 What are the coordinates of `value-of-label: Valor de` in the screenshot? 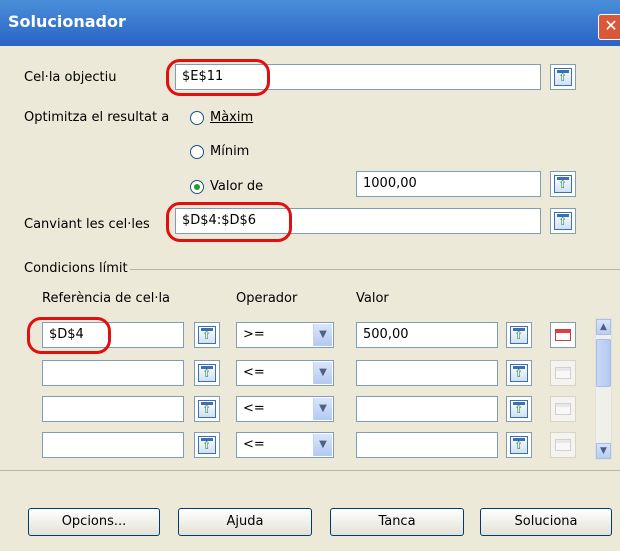 It's located at (236, 186).